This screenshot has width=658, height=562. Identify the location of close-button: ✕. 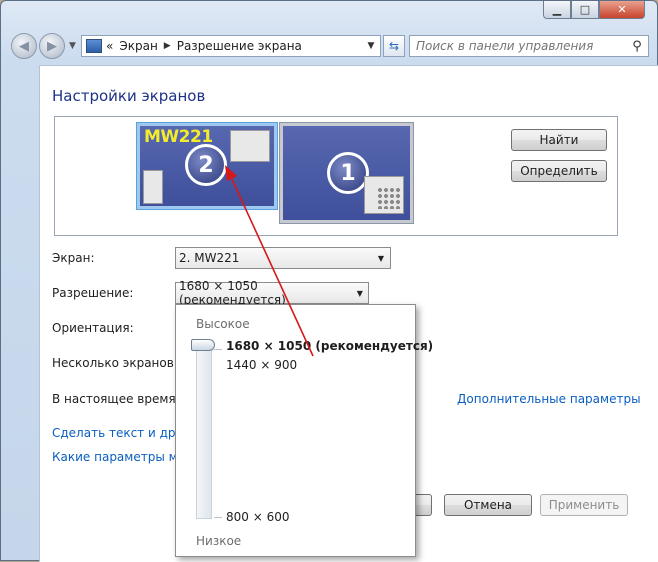
(622, 10).